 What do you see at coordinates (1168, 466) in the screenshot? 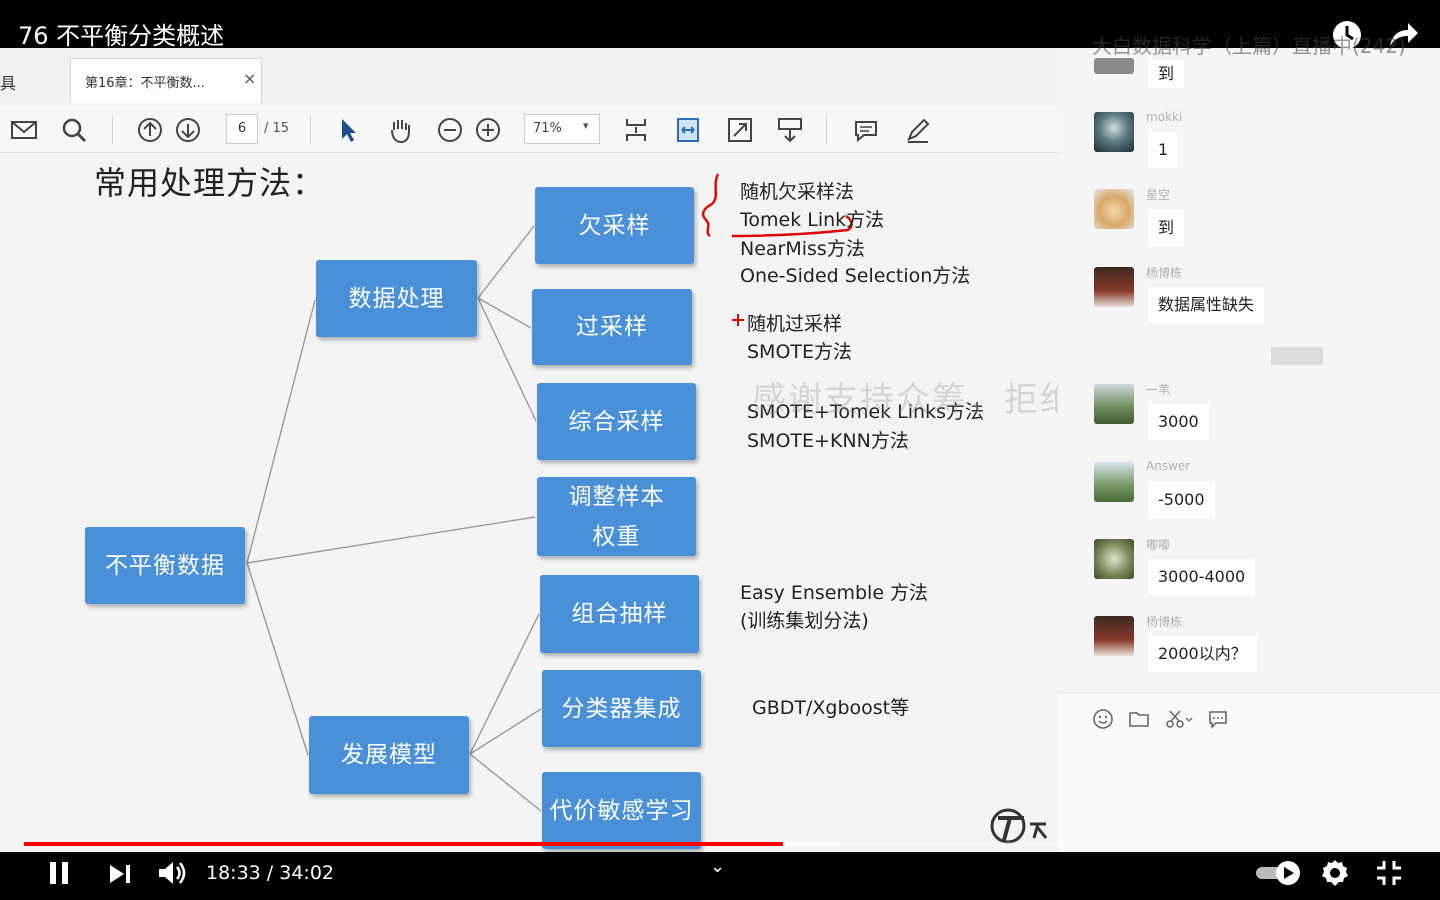
I see `chat-username: Answer` at bounding box center [1168, 466].